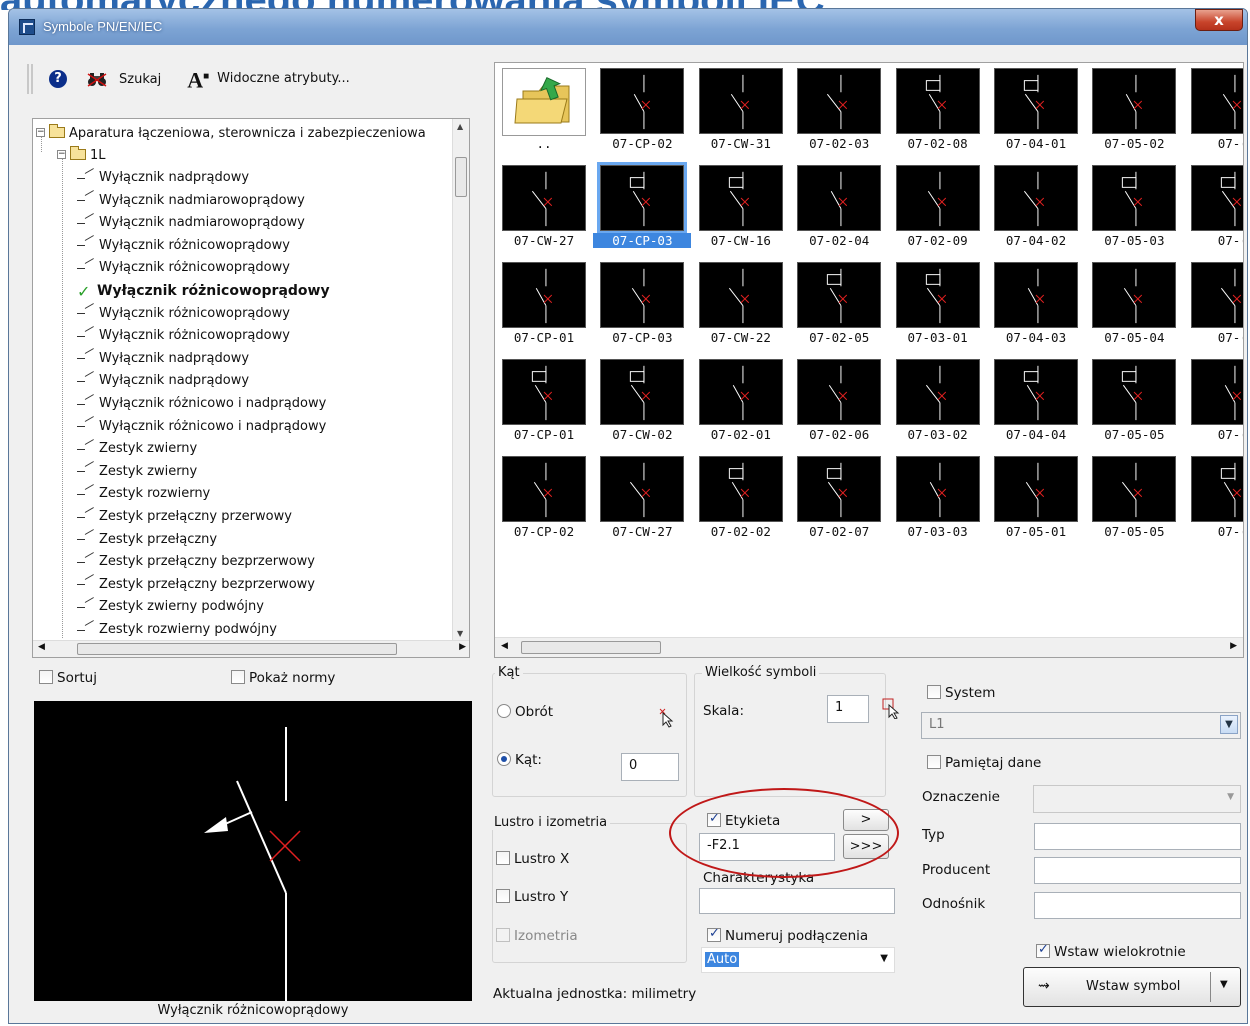  I want to click on tree-item: Zestyk rozwierny podwójny, so click(177, 629).